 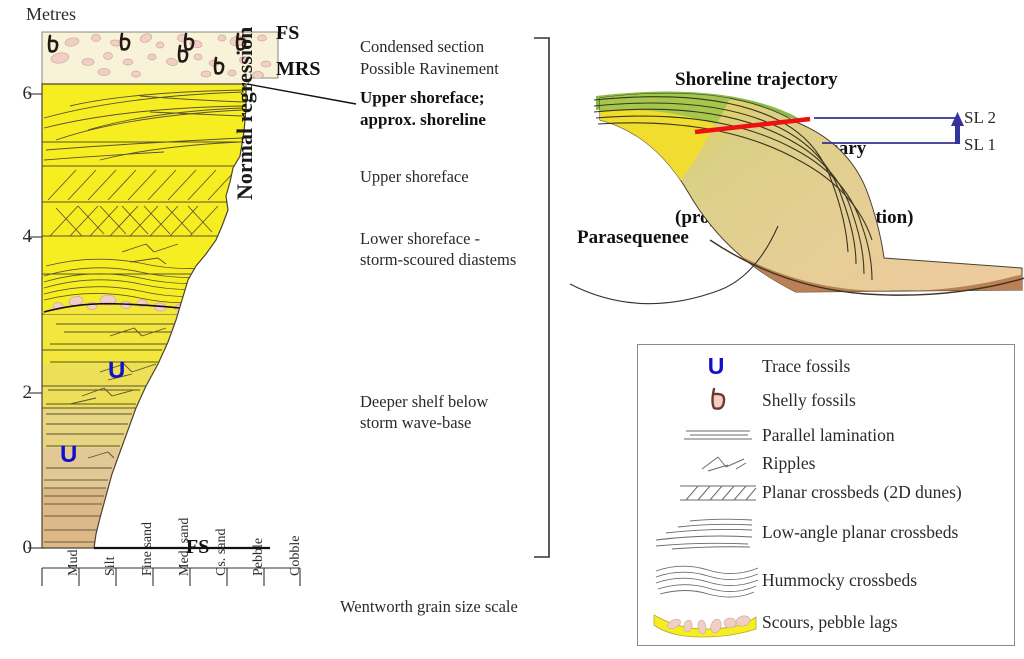 What do you see at coordinates (840, 580) in the screenshot?
I see `legend-label-hummocky-crossbeds: Hummocky crossbeds` at bounding box center [840, 580].